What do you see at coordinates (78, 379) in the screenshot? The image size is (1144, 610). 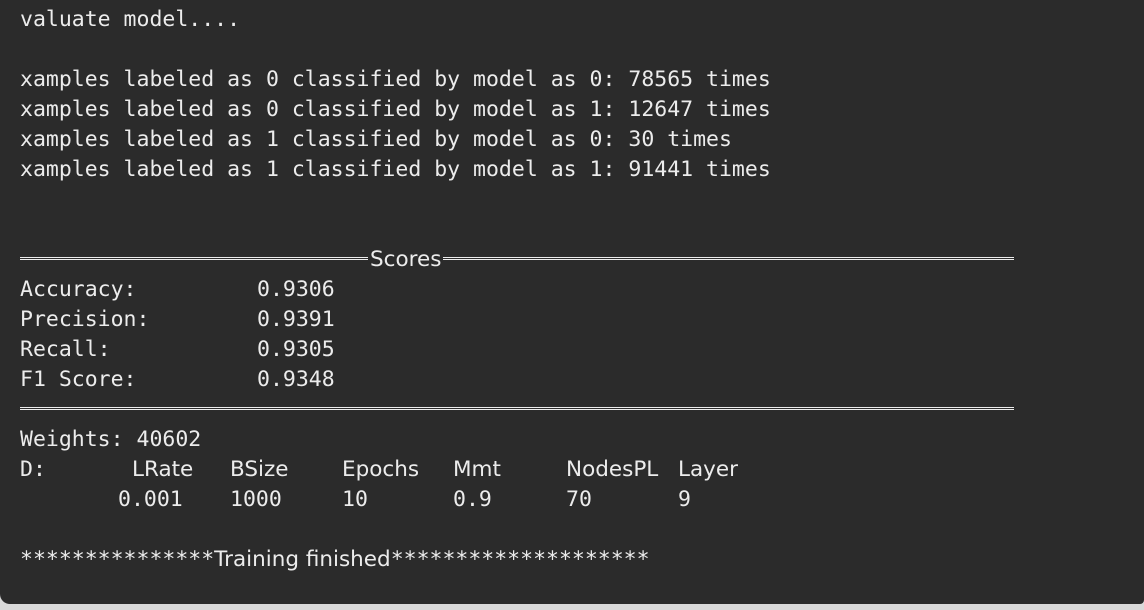 I see `score-label: F1 Score:` at bounding box center [78, 379].